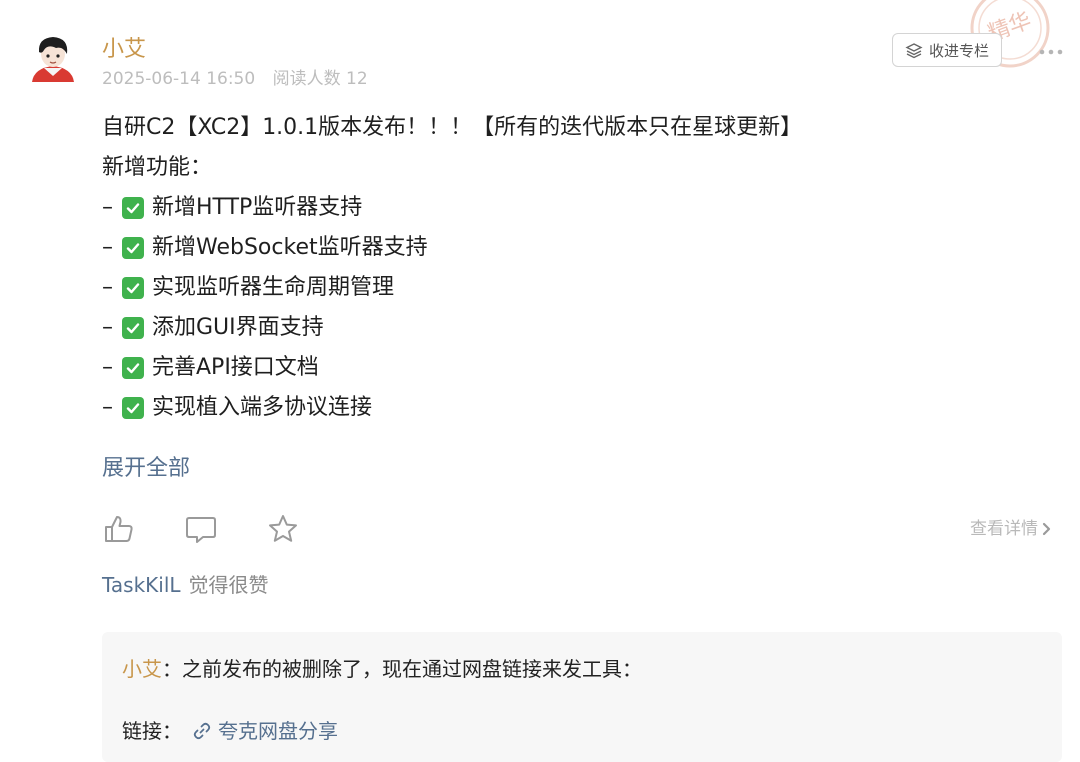 The height and width of the screenshot is (762, 1080). Describe the element at coordinates (238, 327) in the screenshot. I see `feature-text: 添加GUI界面支持` at that location.